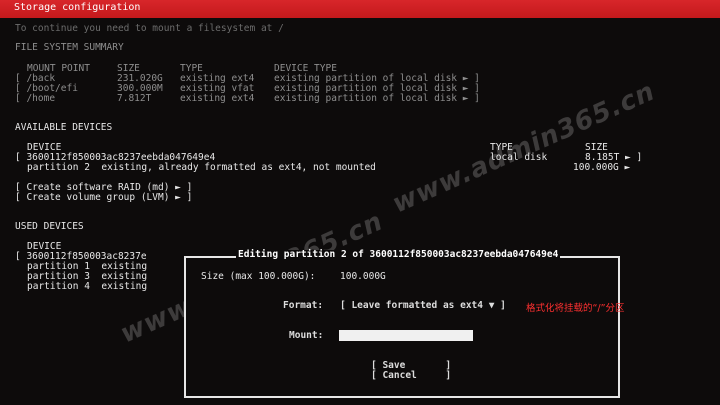 This screenshot has height=405, width=720. What do you see at coordinates (134, 98) in the screenshot?
I see `fs-row-size: 7.812T` at bounding box center [134, 98].